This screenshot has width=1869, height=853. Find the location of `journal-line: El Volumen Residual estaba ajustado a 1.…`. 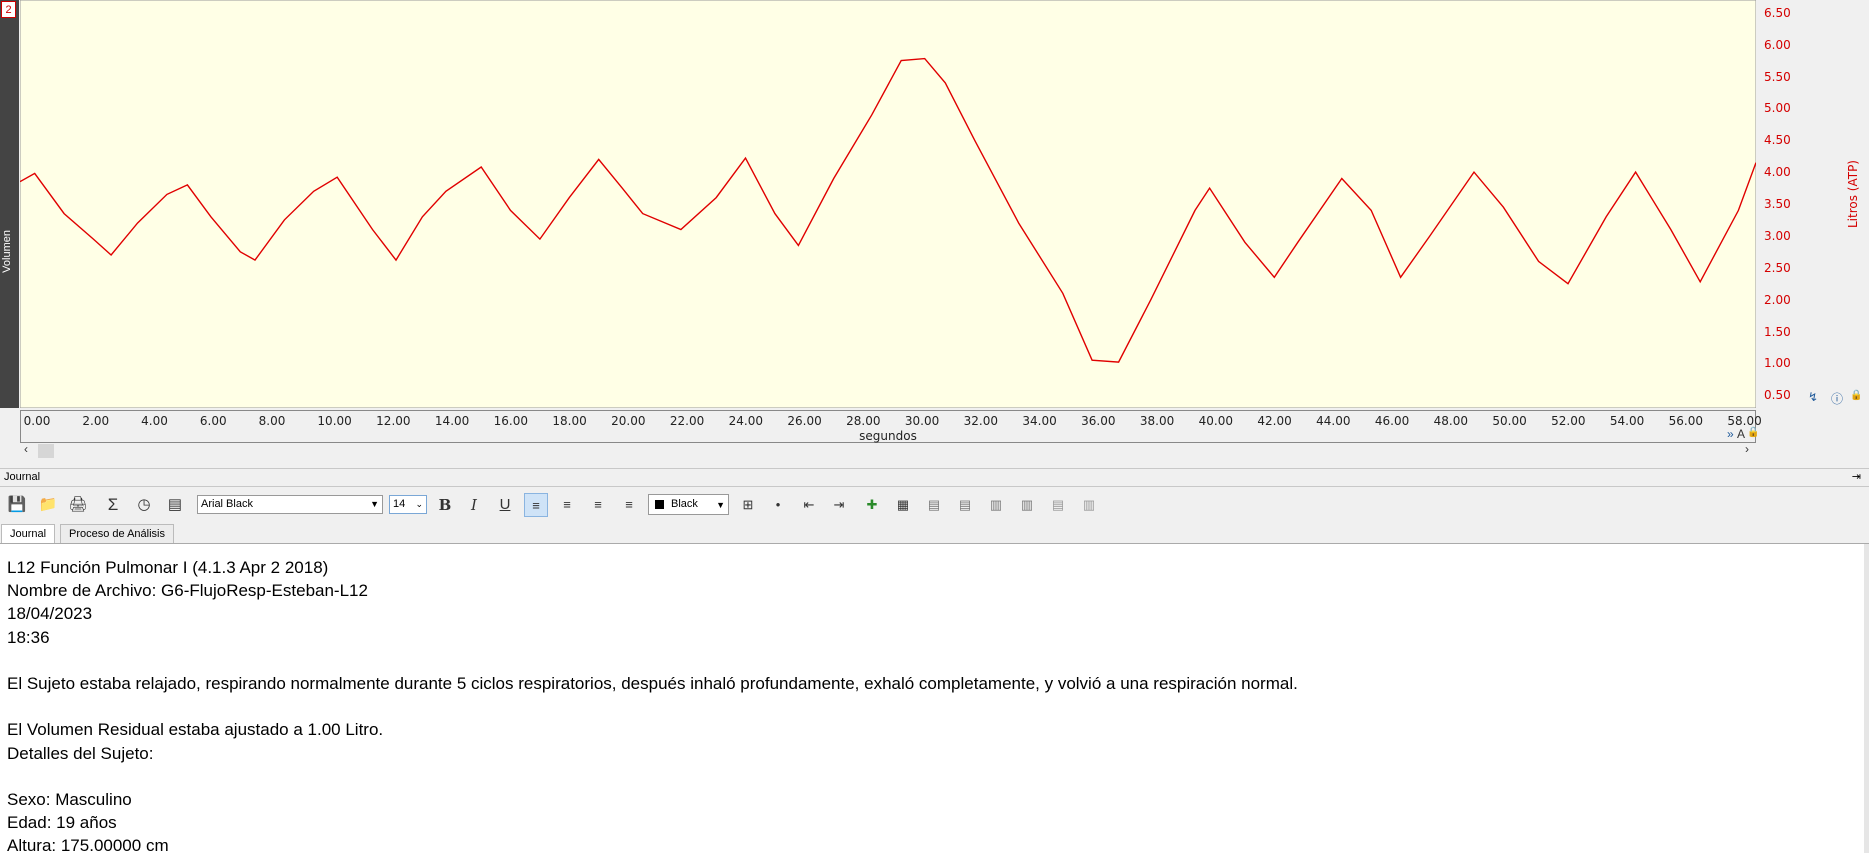

journal-line: El Volumen Residual estaba ajustado a 1.… is located at coordinates (195, 730).